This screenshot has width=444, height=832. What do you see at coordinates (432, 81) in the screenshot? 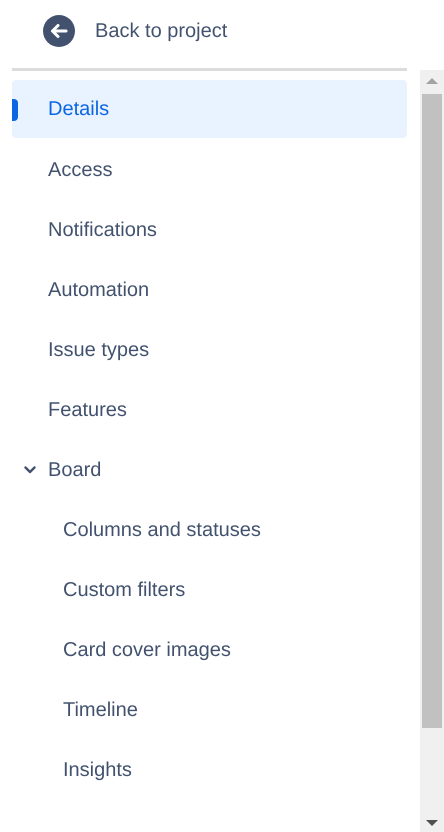
I see `scroll-up-icon` at bounding box center [432, 81].